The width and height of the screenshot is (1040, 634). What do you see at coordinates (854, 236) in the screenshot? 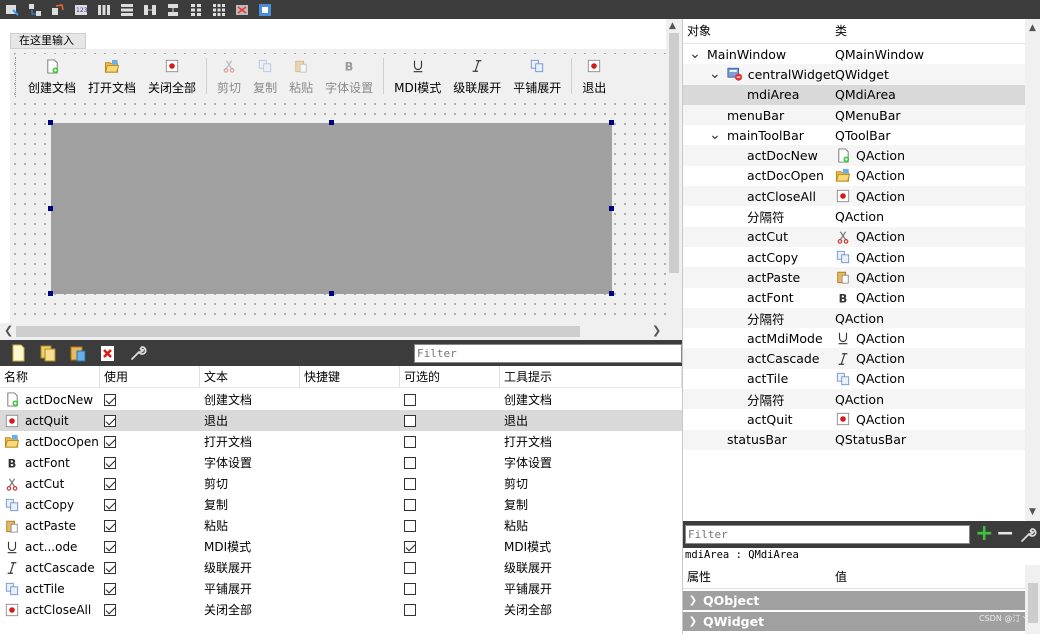
I see `object-tree-row: actCut QAction` at bounding box center [854, 236].